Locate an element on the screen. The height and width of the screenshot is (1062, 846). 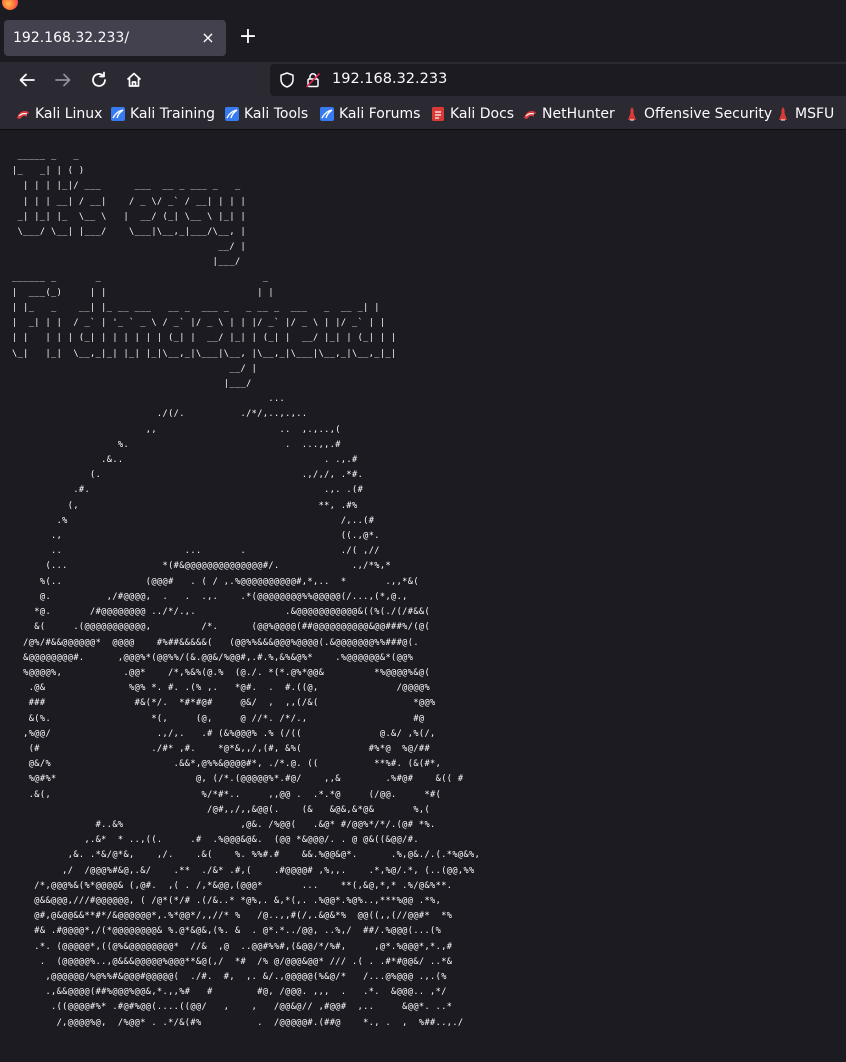
insecure-lock-icon is located at coordinates (313, 80).